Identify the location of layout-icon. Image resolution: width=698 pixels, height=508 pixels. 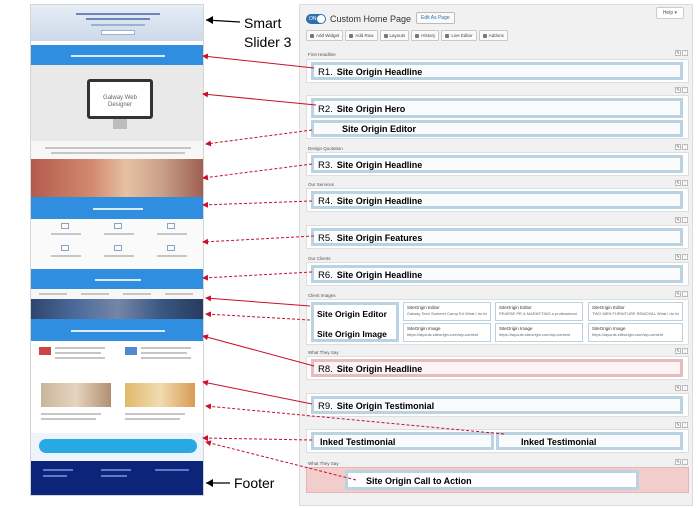
(385, 35).